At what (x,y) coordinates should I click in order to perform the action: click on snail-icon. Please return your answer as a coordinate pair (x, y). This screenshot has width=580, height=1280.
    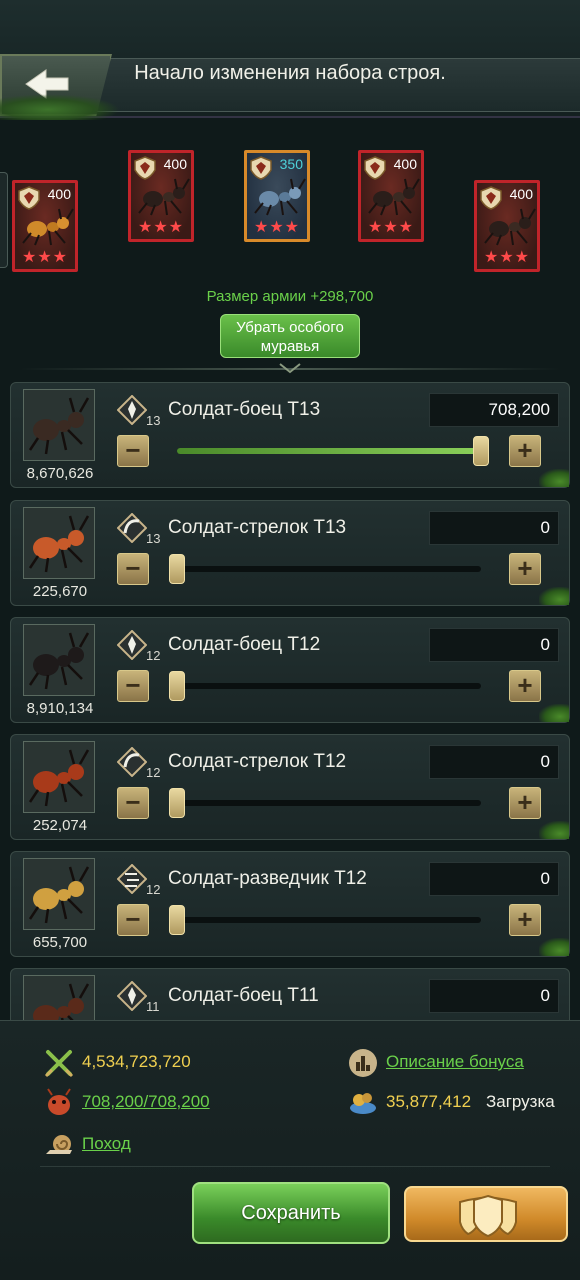
    Looking at the image, I should click on (59, 1144).